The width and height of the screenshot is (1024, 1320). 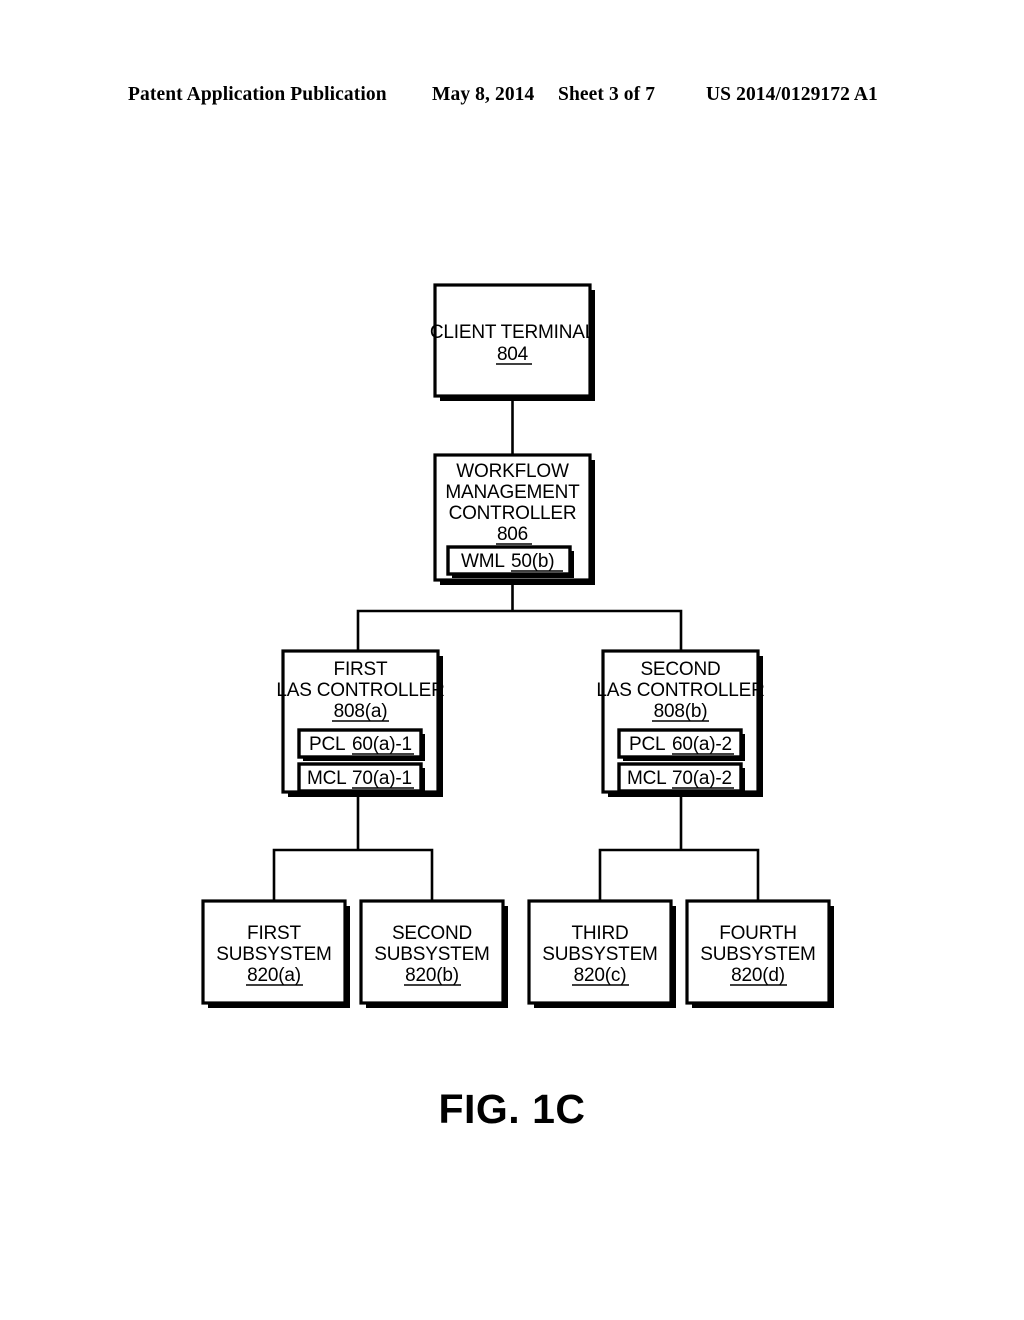 What do you see at coordinates (758, 933) in the screenshot?
I see `fourth-subsystem-label-line-1: FOURTH` at bounding box center [758, 933].